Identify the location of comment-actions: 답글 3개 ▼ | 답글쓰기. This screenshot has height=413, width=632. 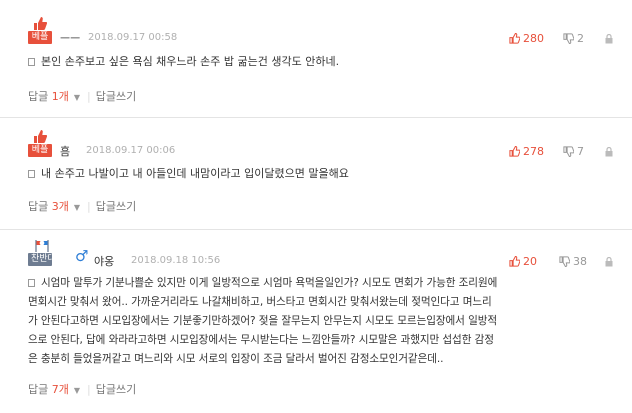
(82, 206).